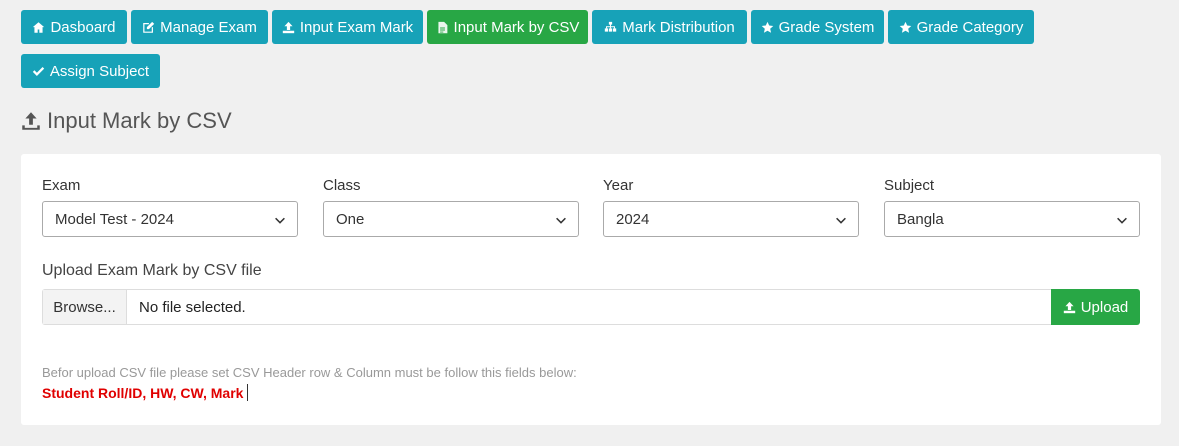  Describe the element at coordinates (678, 27) in the screenshot. I see `nav-button-label: Mark Distribution` at that location.